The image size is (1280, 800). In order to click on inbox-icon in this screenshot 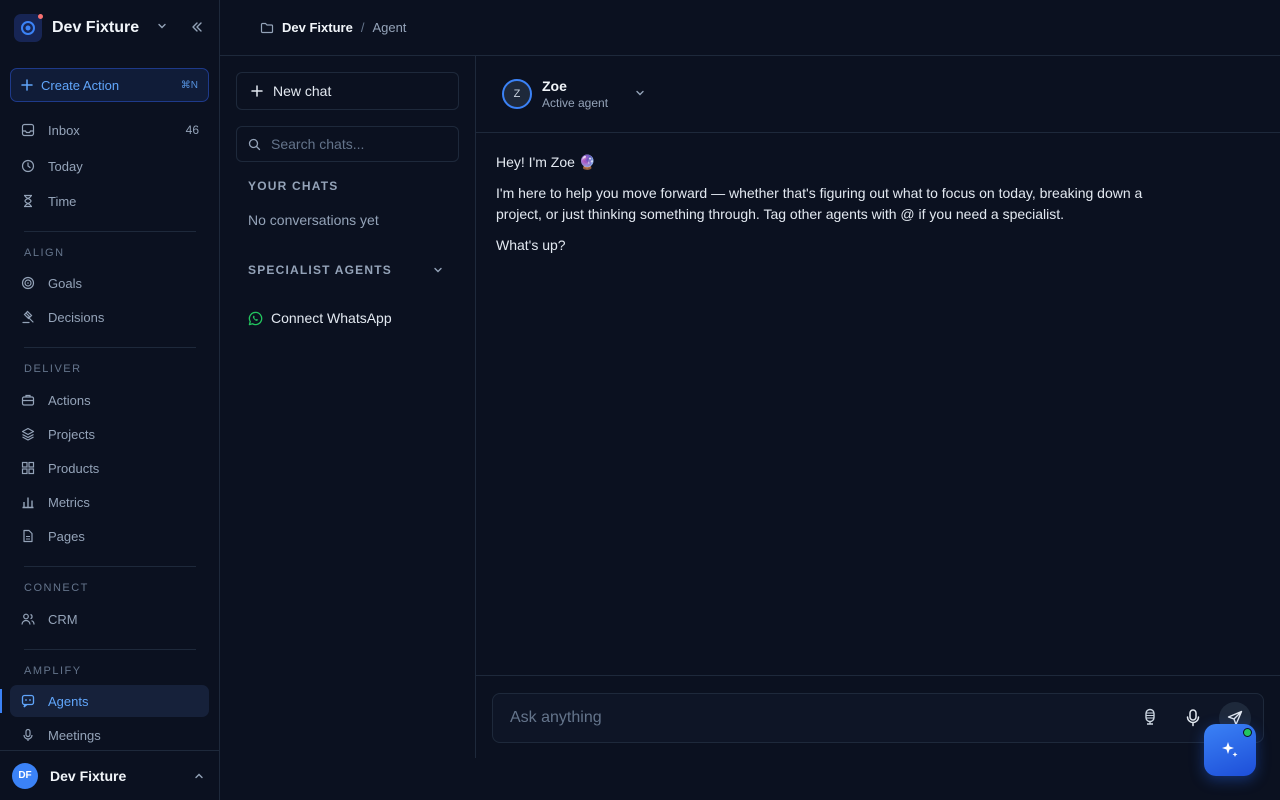, I will do `click(28, 130)`.